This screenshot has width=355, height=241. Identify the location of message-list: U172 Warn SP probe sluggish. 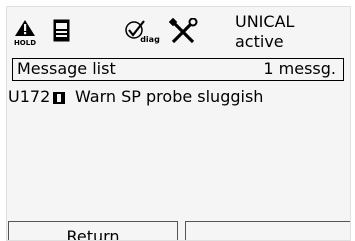
(178, 98).